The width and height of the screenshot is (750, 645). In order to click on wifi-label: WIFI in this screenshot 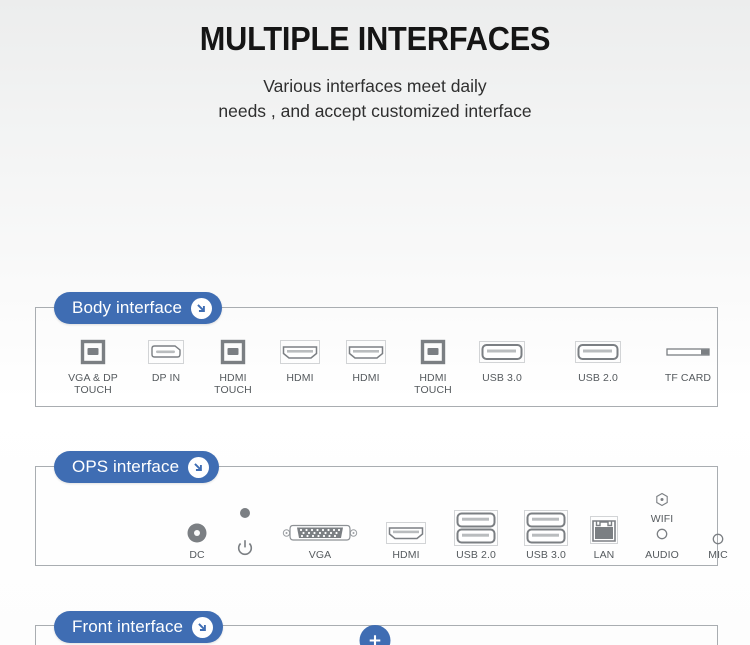, I will do `click(662, 519)`.